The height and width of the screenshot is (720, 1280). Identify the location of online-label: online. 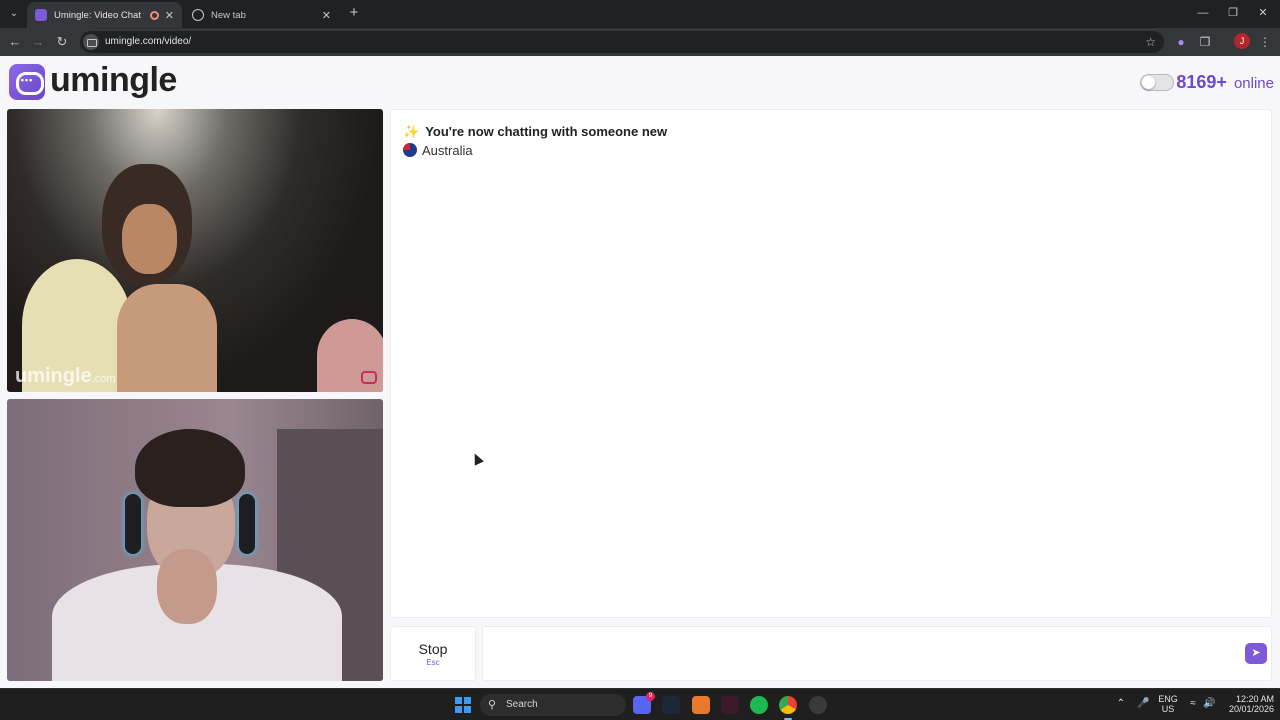
(1253, 83).